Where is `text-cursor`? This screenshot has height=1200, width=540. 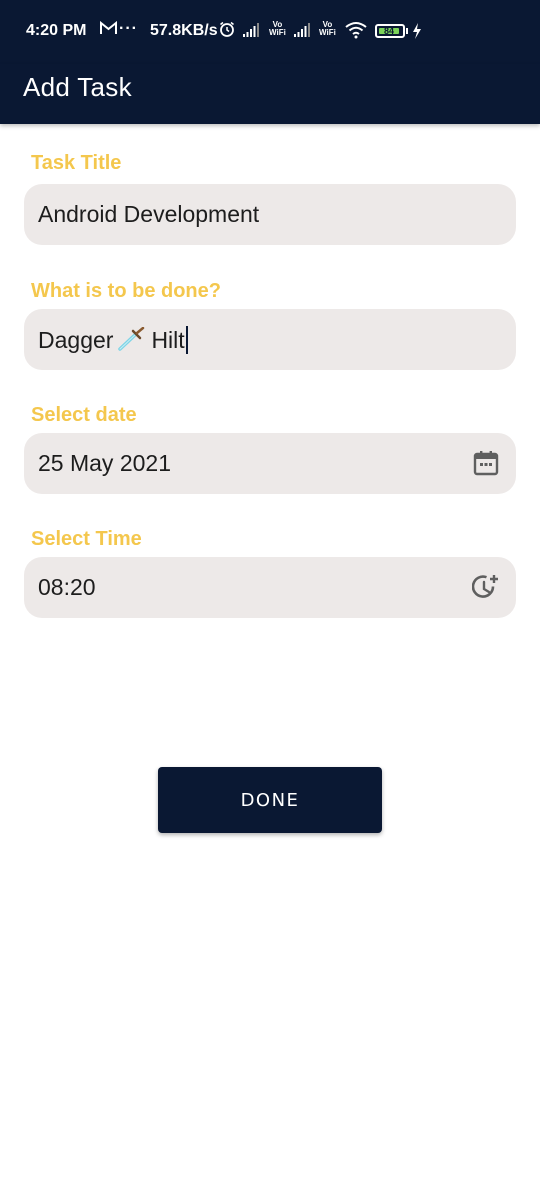
text-cursor is located at coordinates (186, 340).